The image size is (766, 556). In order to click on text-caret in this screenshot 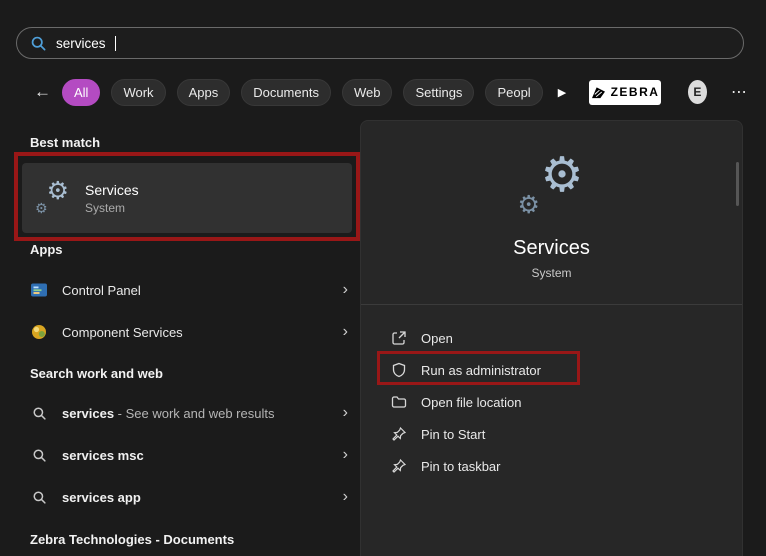, I will do `click(115, 43)`.